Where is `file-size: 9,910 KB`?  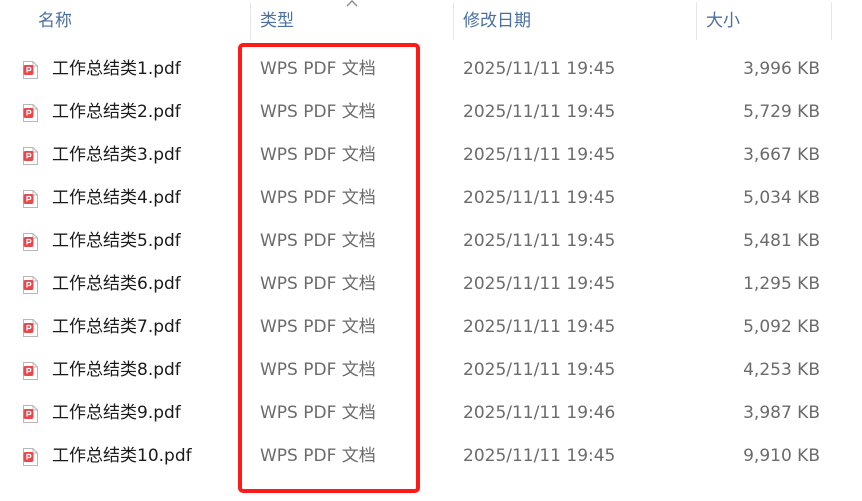
file-size: 9,910 KB is located at coordinates (781, 456).